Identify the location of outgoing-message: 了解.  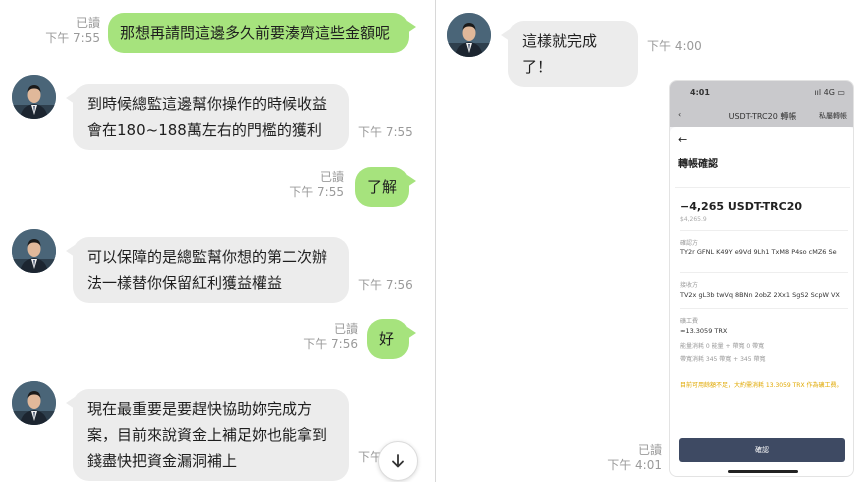
(385, 187).